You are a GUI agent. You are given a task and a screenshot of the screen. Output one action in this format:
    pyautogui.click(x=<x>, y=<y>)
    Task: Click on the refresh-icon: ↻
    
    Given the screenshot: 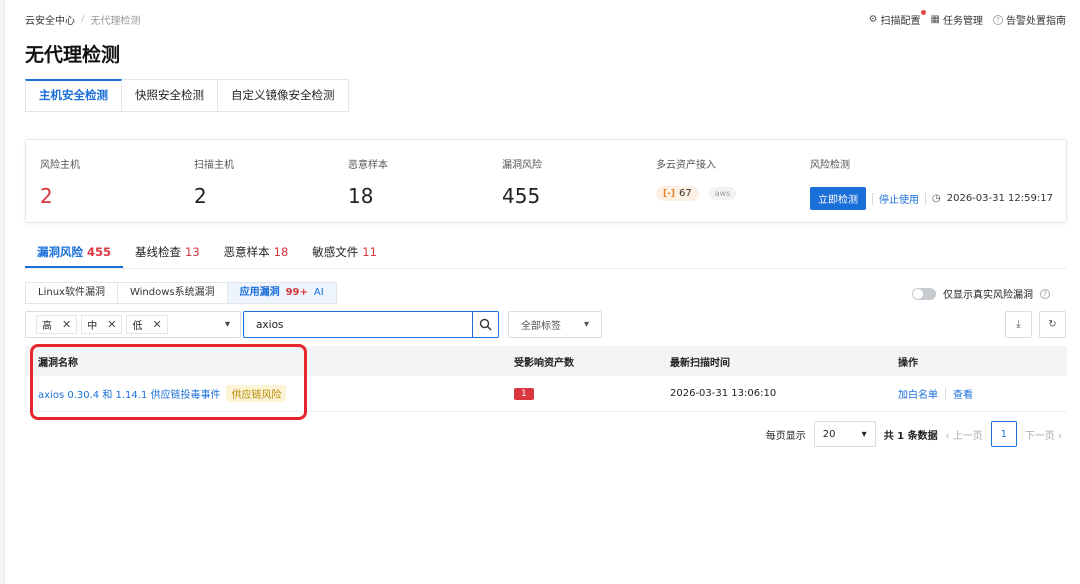 What is the action you would take?
    pyautogui.click(x=1052, y=324)
    